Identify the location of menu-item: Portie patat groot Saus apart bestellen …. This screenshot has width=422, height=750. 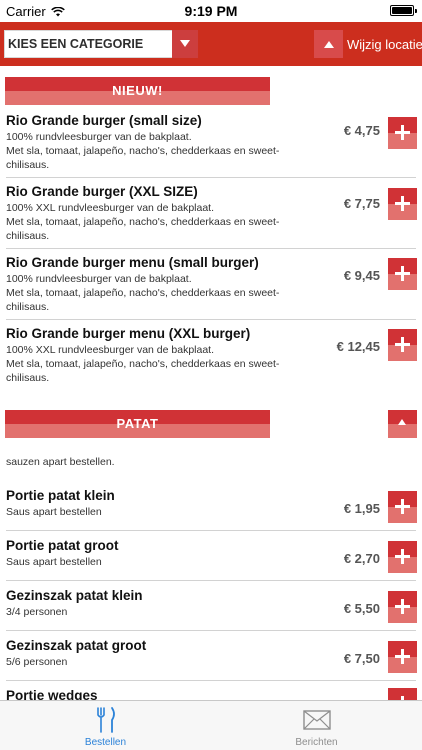
(211, 559).